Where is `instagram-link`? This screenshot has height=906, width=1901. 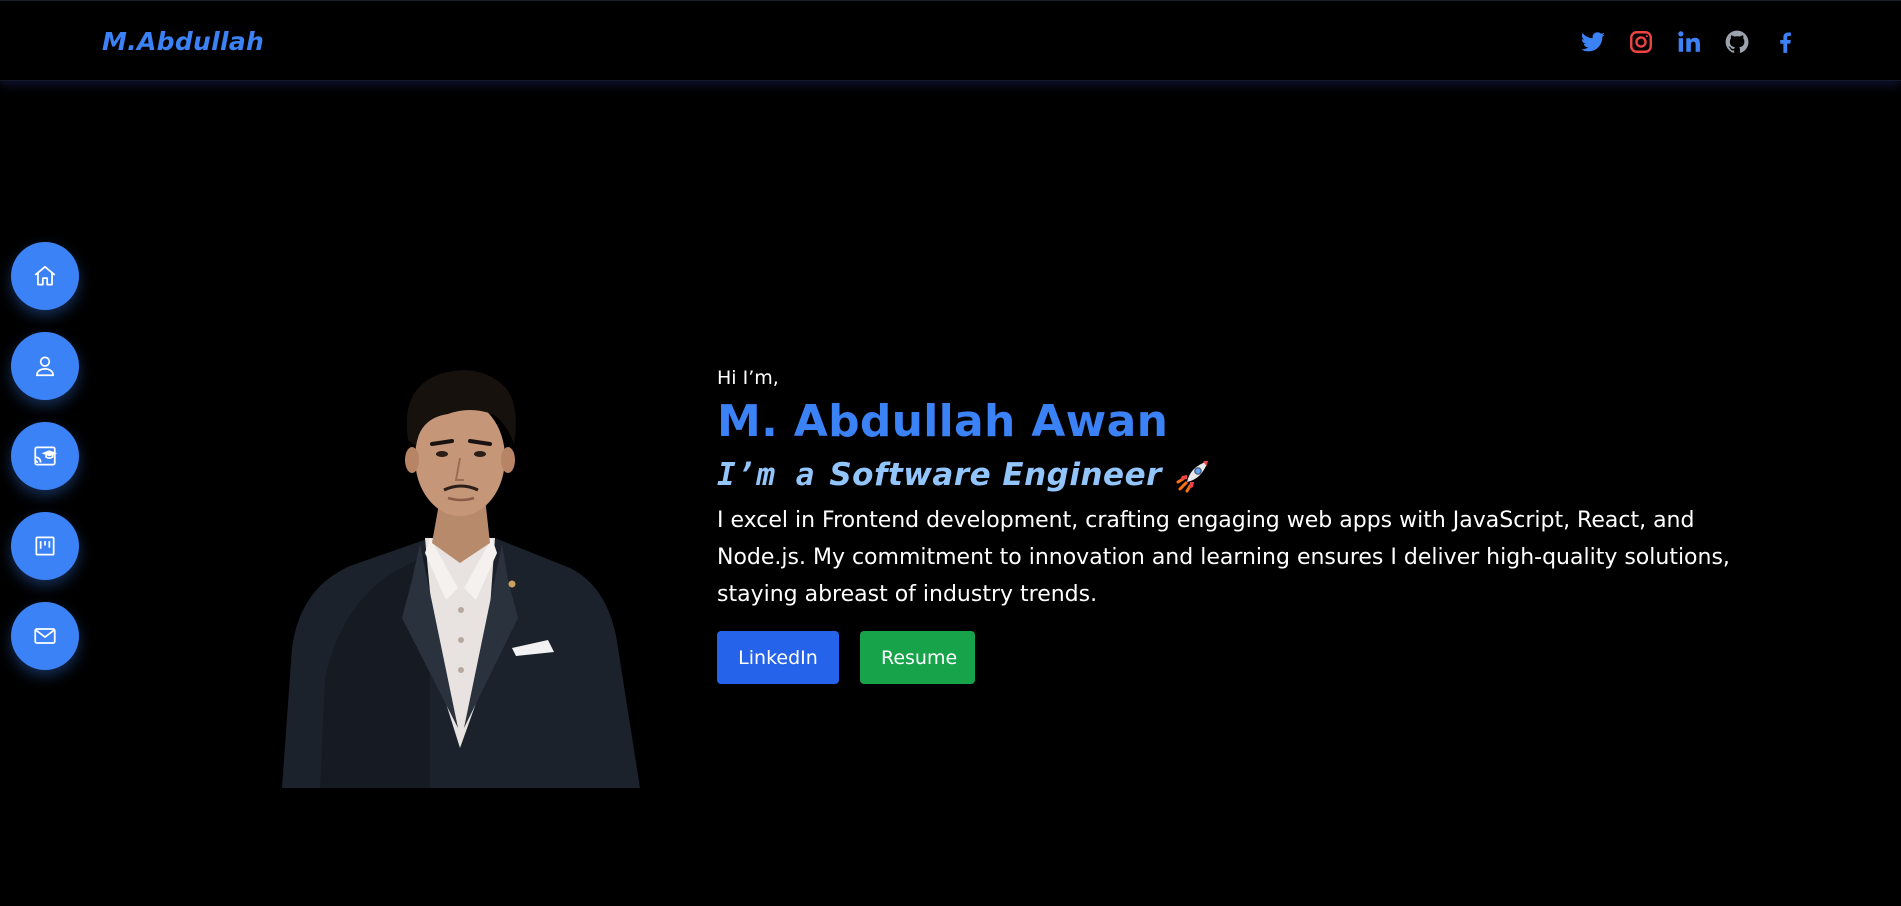 instagram-link is located at coordinates (1641, 42).